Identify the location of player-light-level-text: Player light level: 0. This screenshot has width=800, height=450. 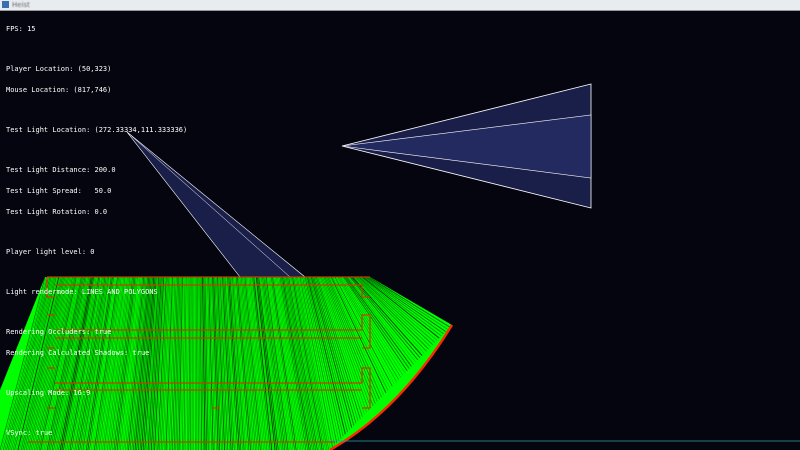
(50, 252).